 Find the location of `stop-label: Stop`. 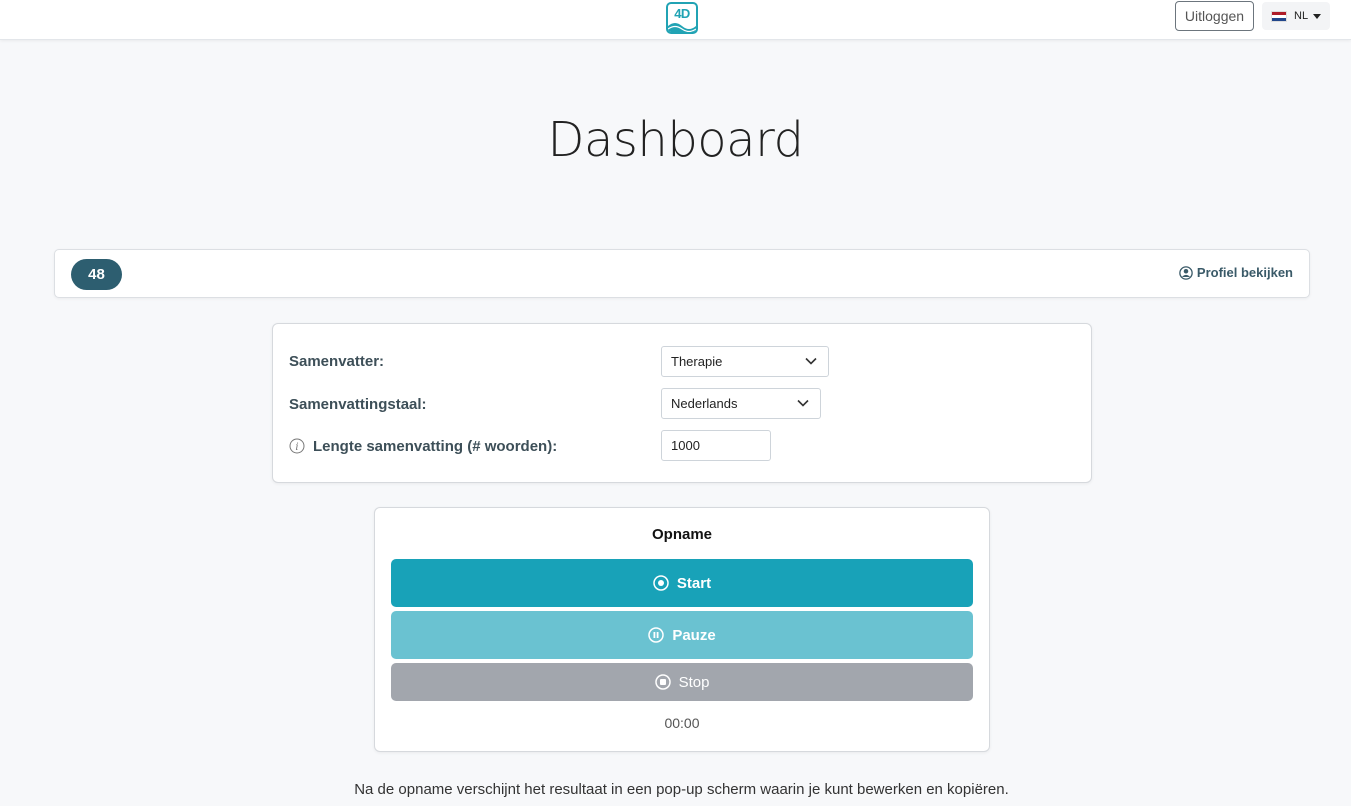

stop-label: Stop is located at coordinates (694, 682).